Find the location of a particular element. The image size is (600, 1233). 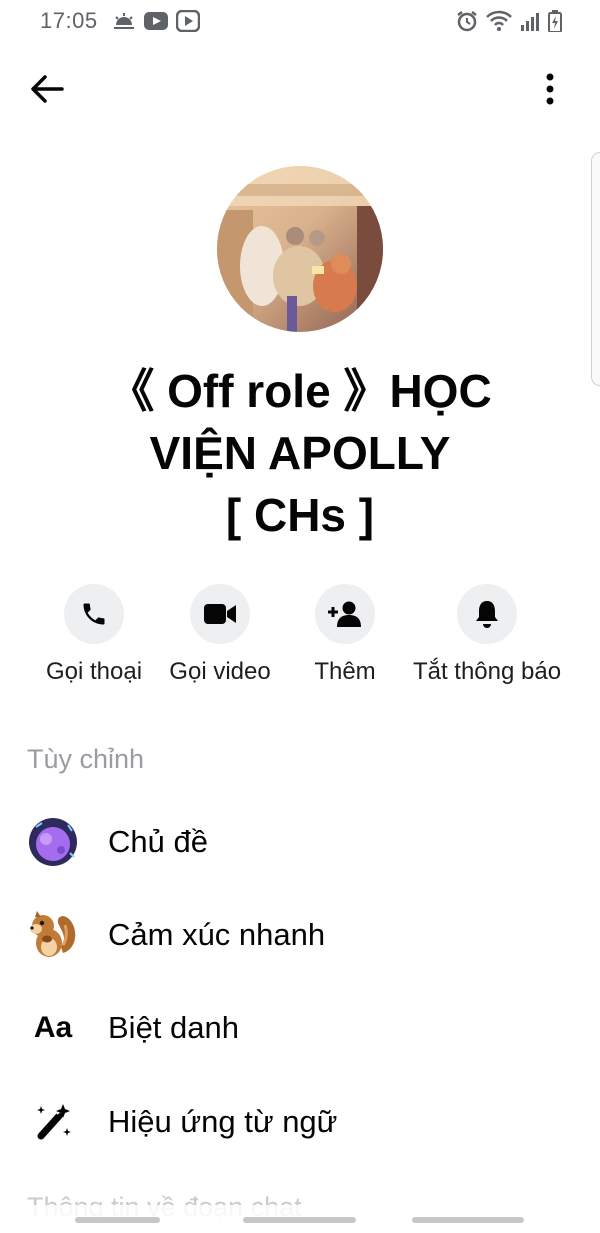

group-name: 《 Off role 》HỌC VIỆN APOLLY [ CHs ] is located at coordinates (300, 453).